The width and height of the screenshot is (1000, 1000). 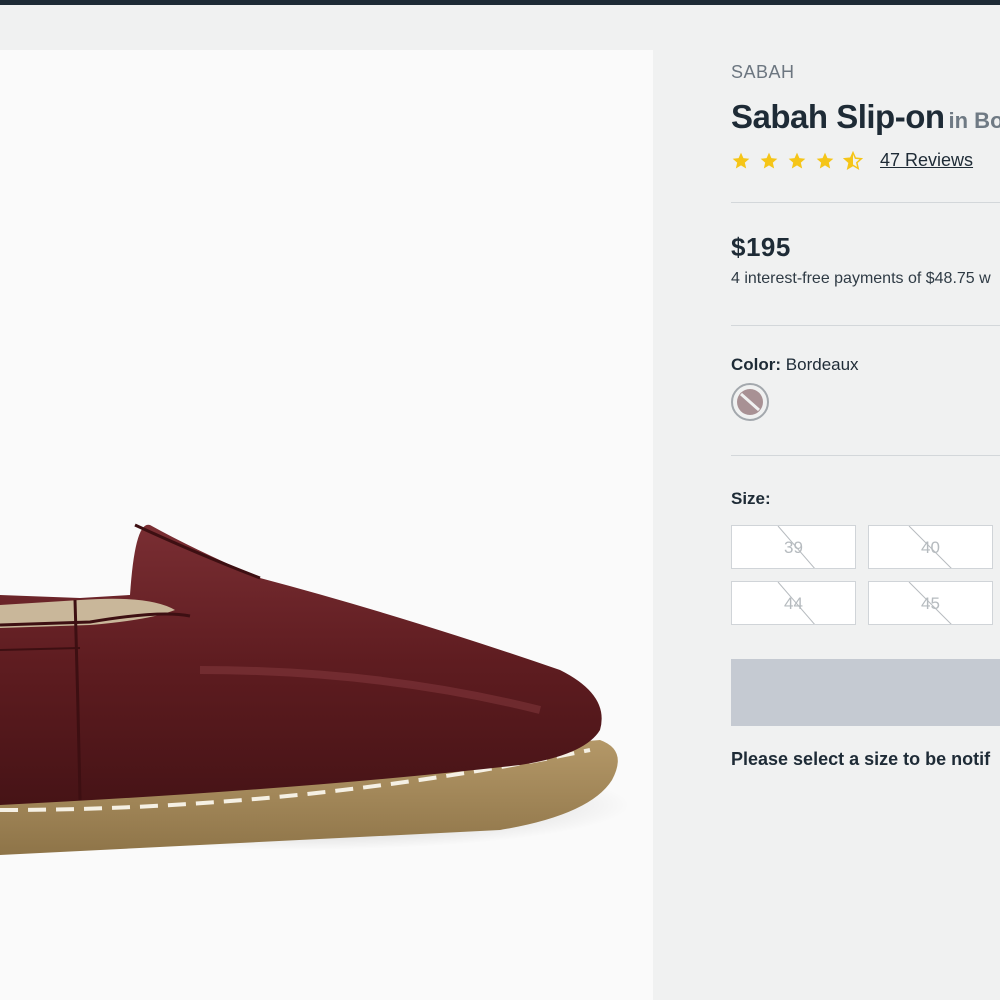 I want to click on slash-circle-icon, so click(x=750, y=402).